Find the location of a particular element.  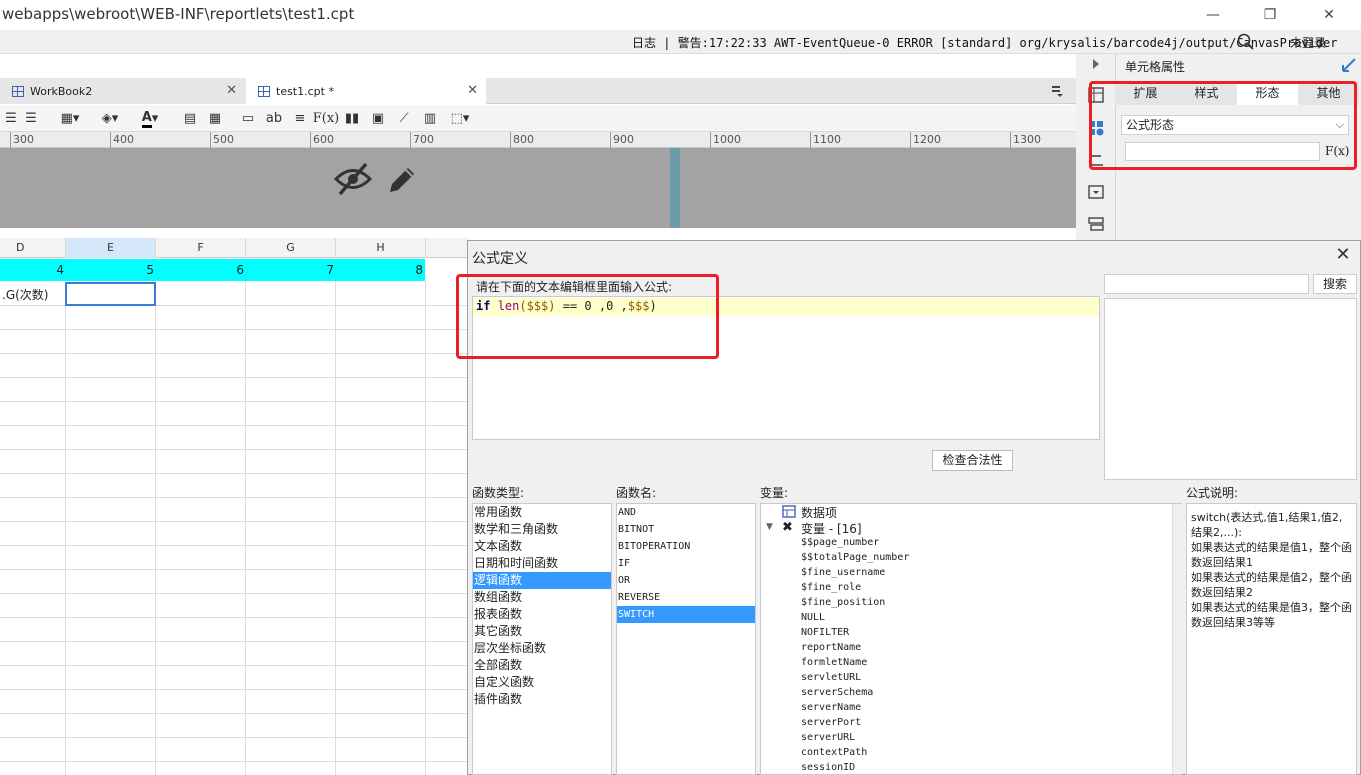

text-icon: ab is located at coordinates (274, 118).